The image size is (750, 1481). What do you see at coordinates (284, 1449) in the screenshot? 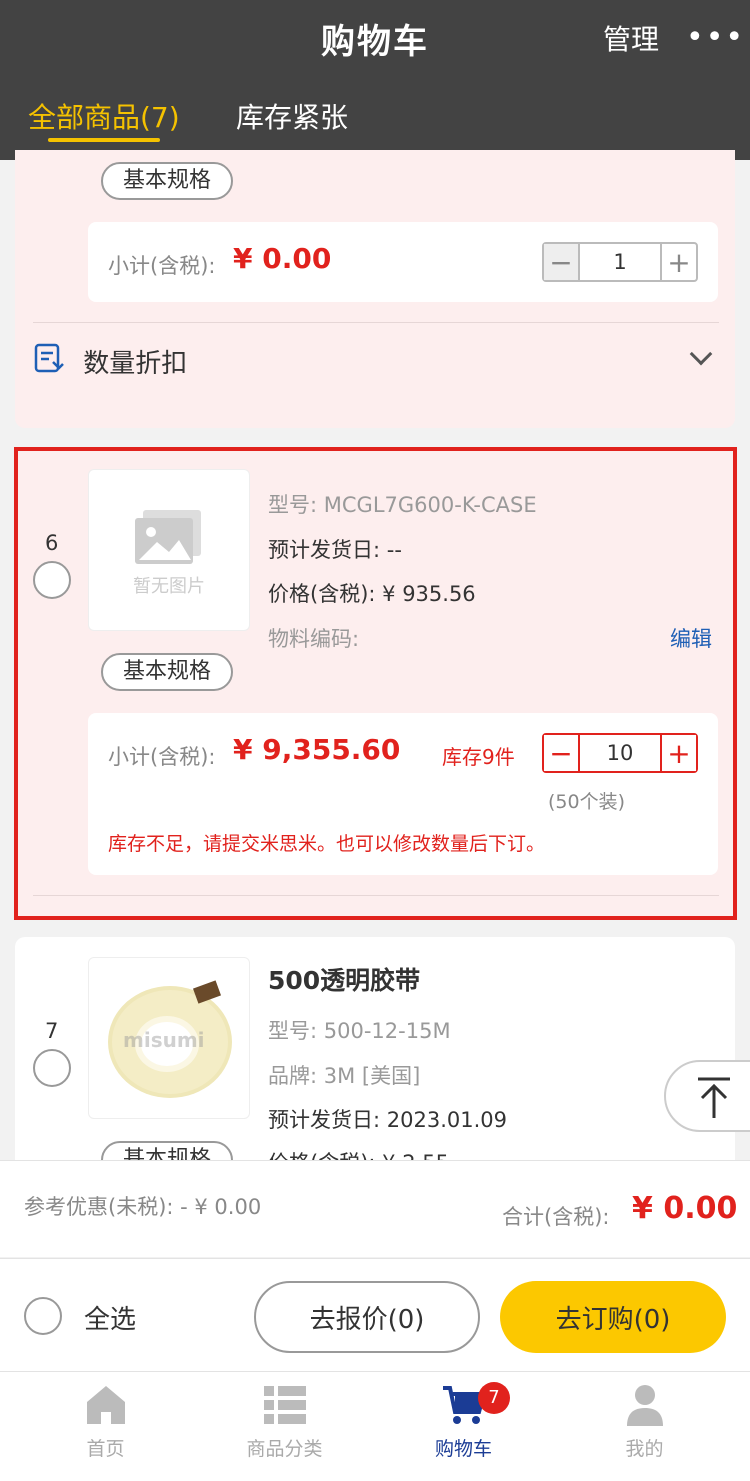
I see `nav-categories-label: 商品分类` at bounding box center [284, 1449].